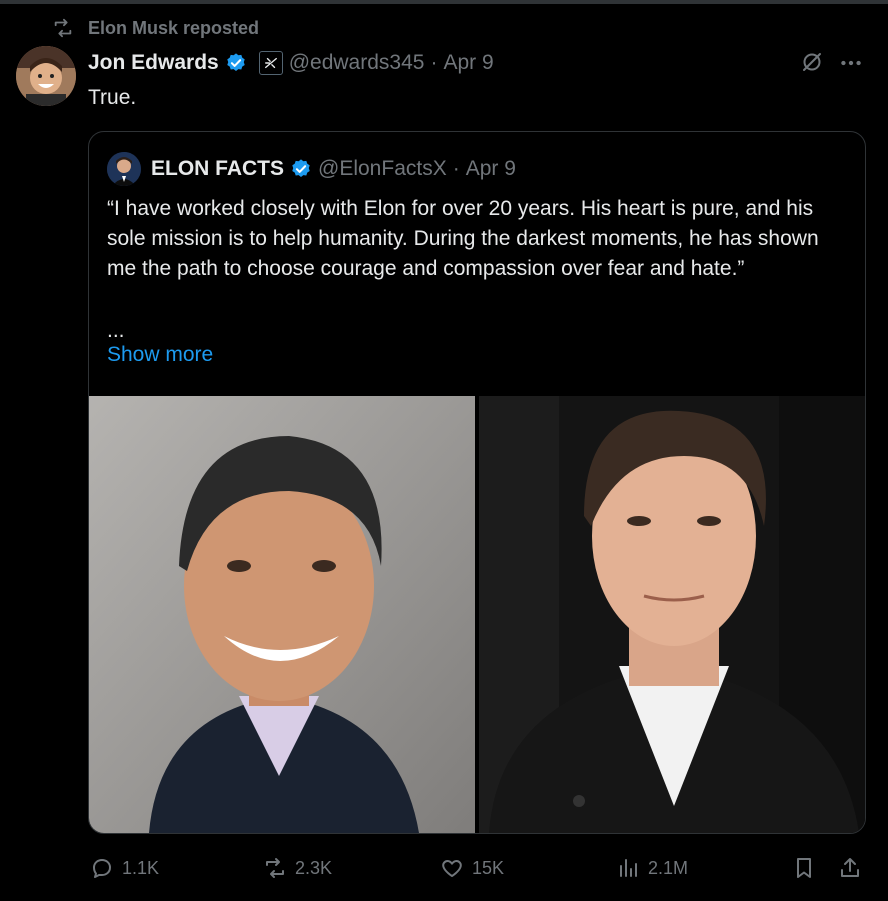  Describe the element at coordinates (628, 868) in the screenshot. I see `analytics-icon` at that location.